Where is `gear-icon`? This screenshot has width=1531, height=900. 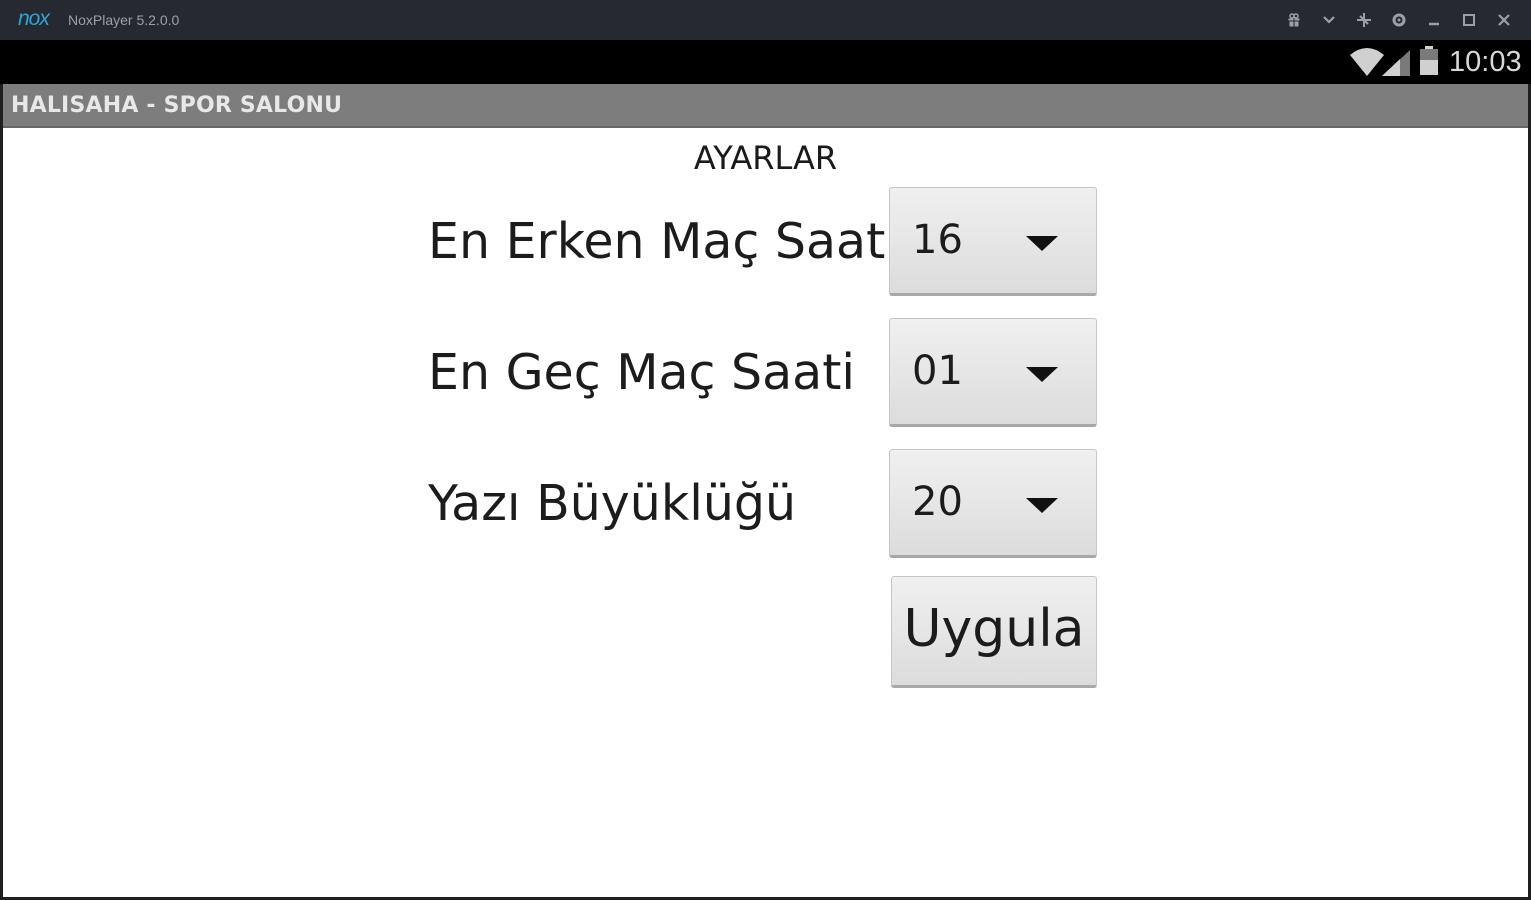
gear-icon is located at coordinates (1398, 20).